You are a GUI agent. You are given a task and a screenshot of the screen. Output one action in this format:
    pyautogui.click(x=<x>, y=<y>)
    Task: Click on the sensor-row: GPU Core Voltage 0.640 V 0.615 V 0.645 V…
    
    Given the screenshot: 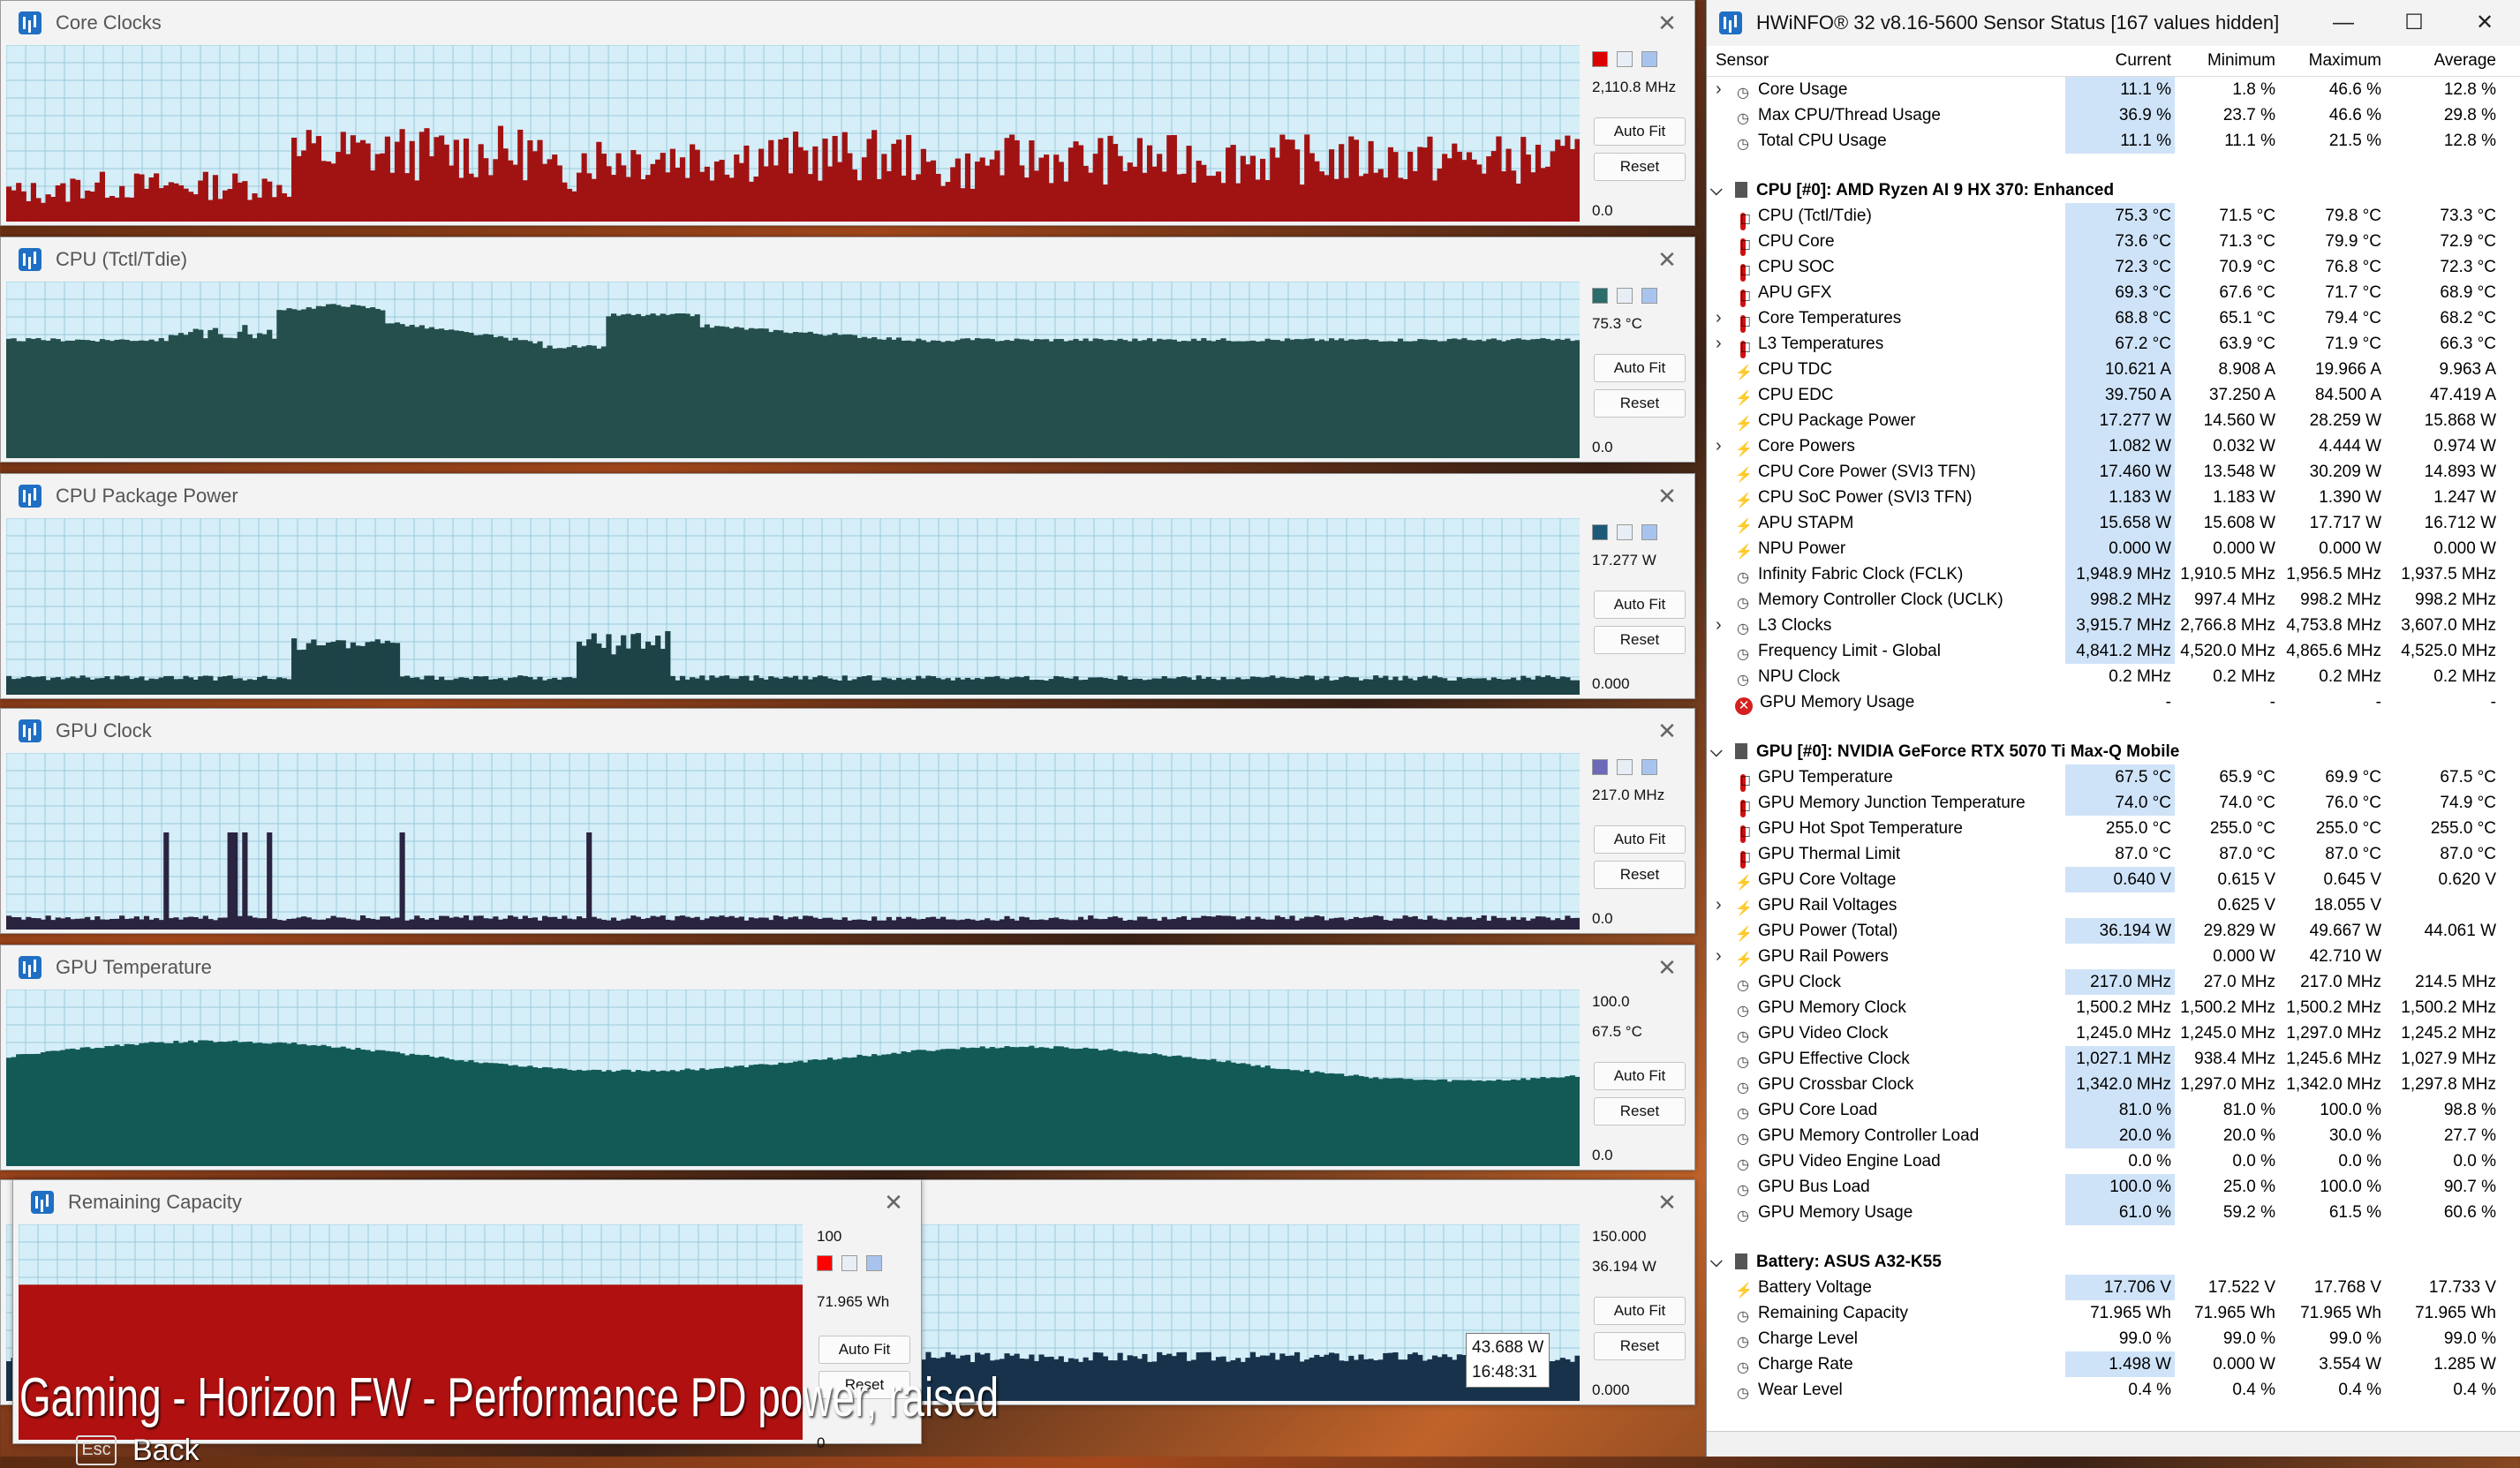 What is the action you would take?
    pyautogui.click(x=2113, y=879)
    